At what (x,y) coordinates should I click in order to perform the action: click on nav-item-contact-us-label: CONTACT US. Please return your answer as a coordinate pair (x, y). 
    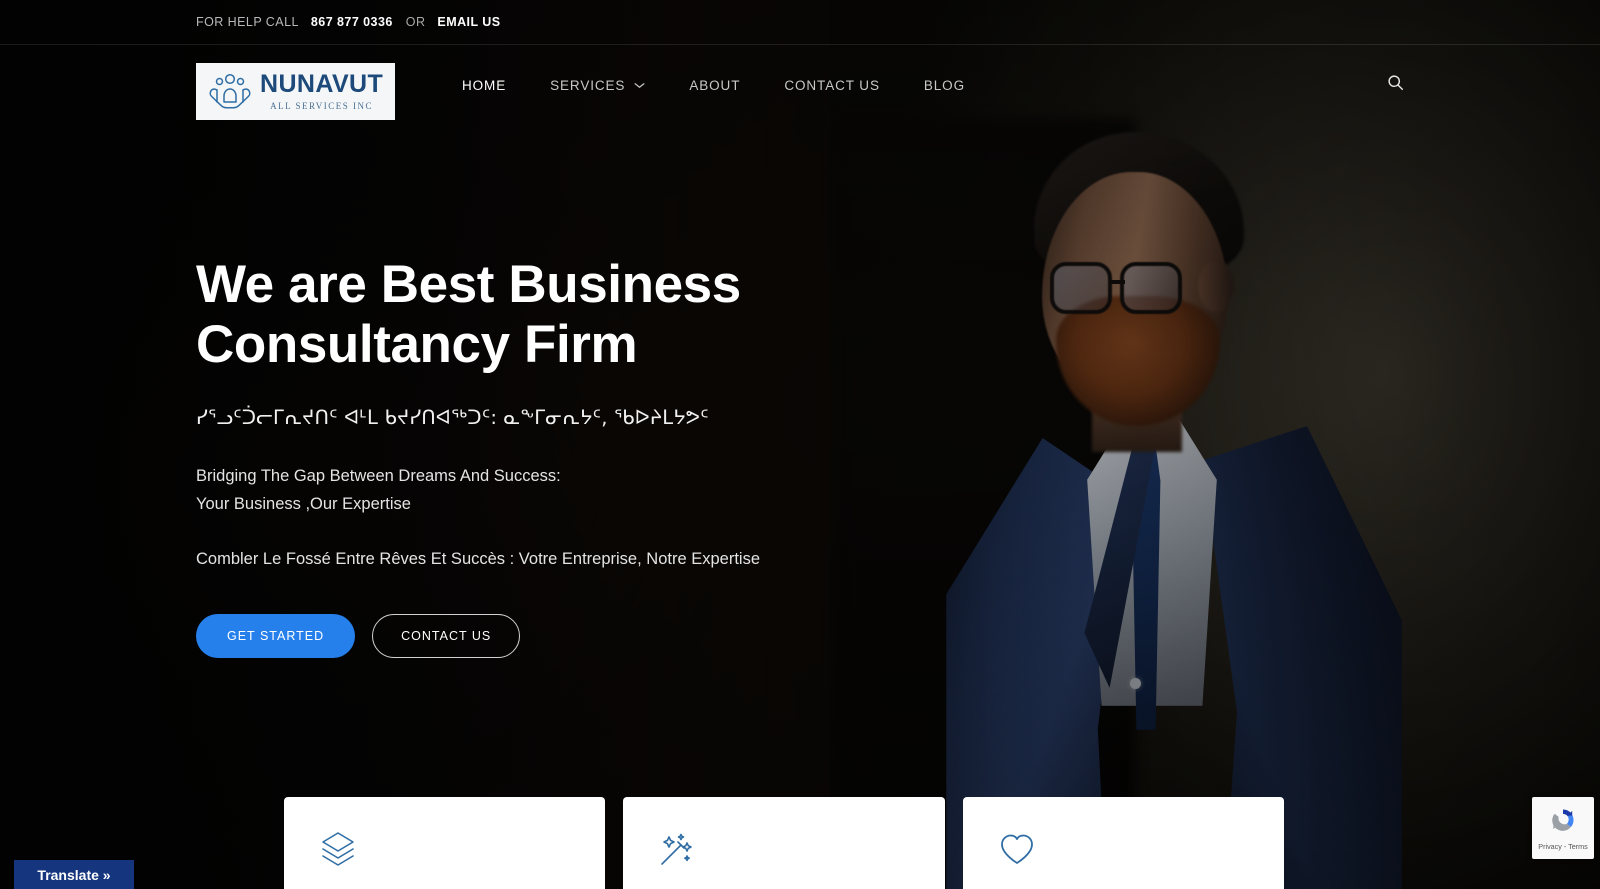
    Looking at the image, I should click on (832, 85).